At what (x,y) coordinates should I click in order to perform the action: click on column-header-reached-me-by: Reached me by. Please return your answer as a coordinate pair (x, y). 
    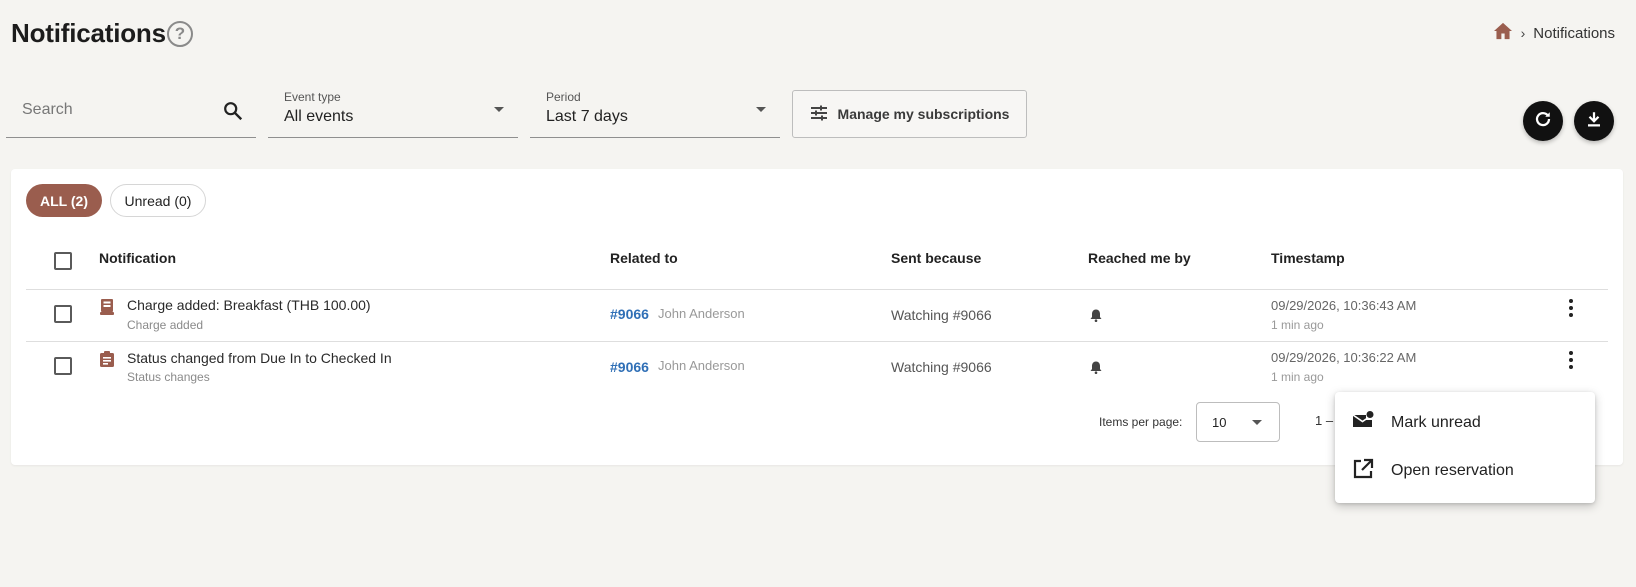
    Looking at the image, I should click on (1139, 258).